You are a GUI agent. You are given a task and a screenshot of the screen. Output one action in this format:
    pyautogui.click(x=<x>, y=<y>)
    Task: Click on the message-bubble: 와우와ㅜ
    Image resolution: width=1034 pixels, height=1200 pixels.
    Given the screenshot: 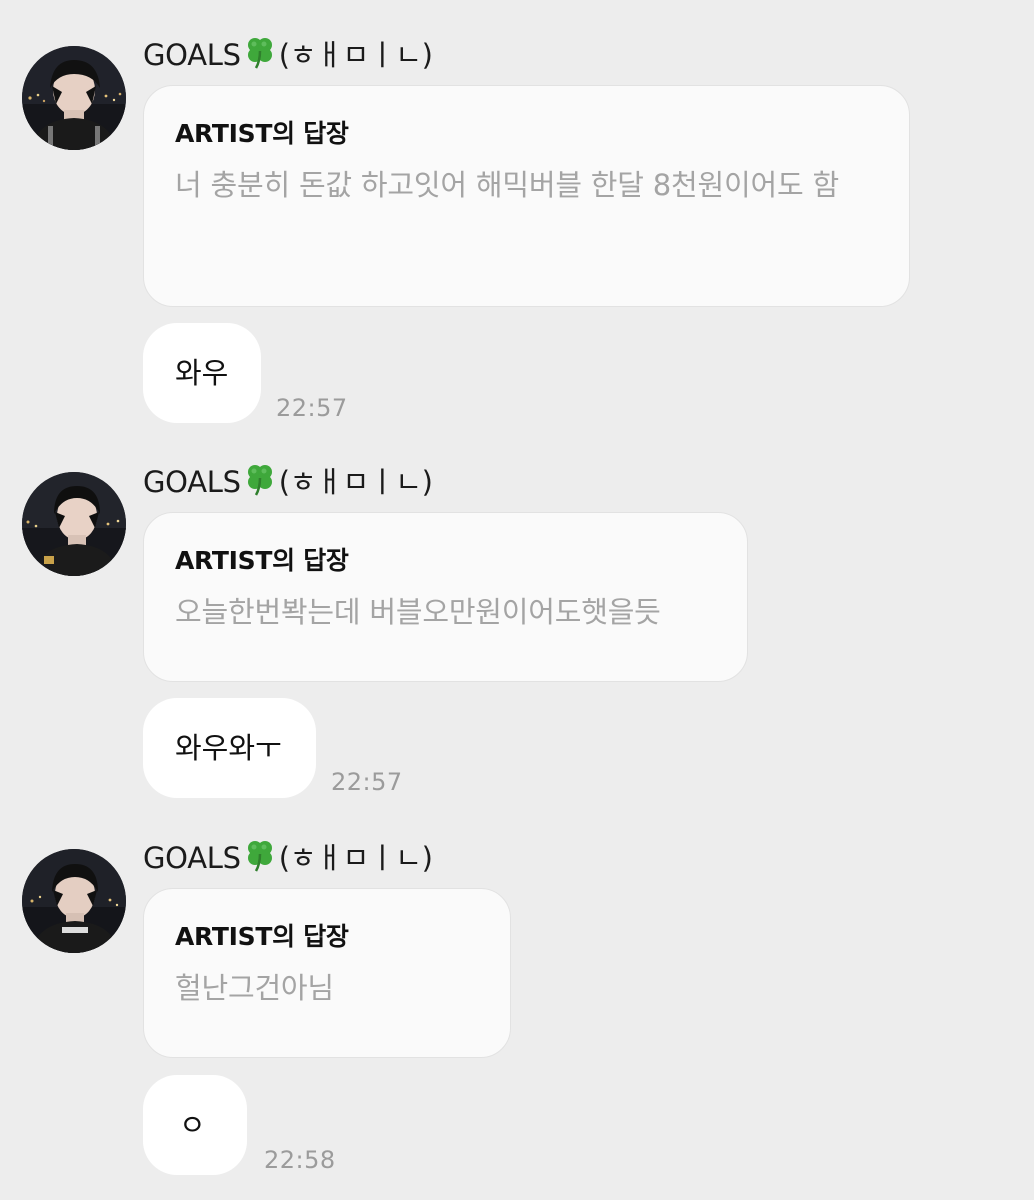 What is the action you would take?
    pyautogui.click(x=229, y=748)
    